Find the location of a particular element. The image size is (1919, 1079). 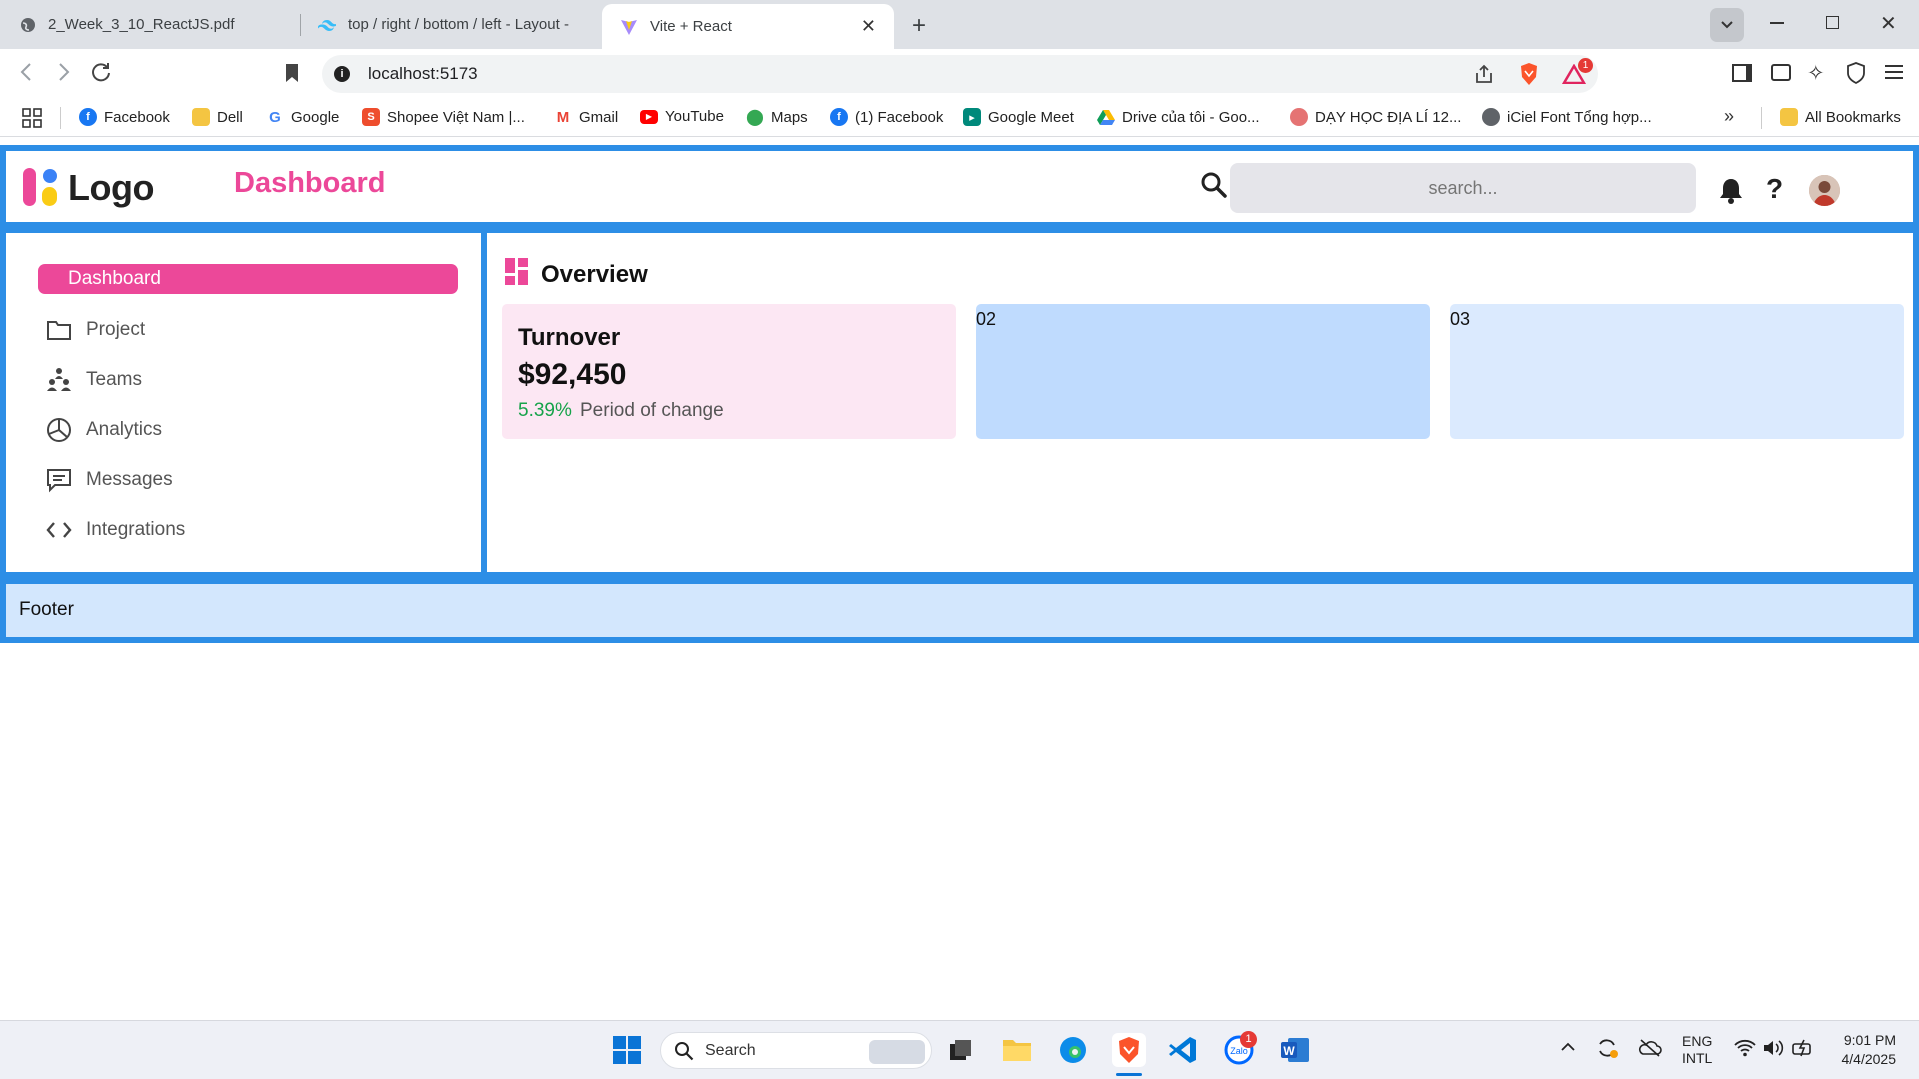

language-indicator: ENG INTL is located at coordinates (1697, 1050).